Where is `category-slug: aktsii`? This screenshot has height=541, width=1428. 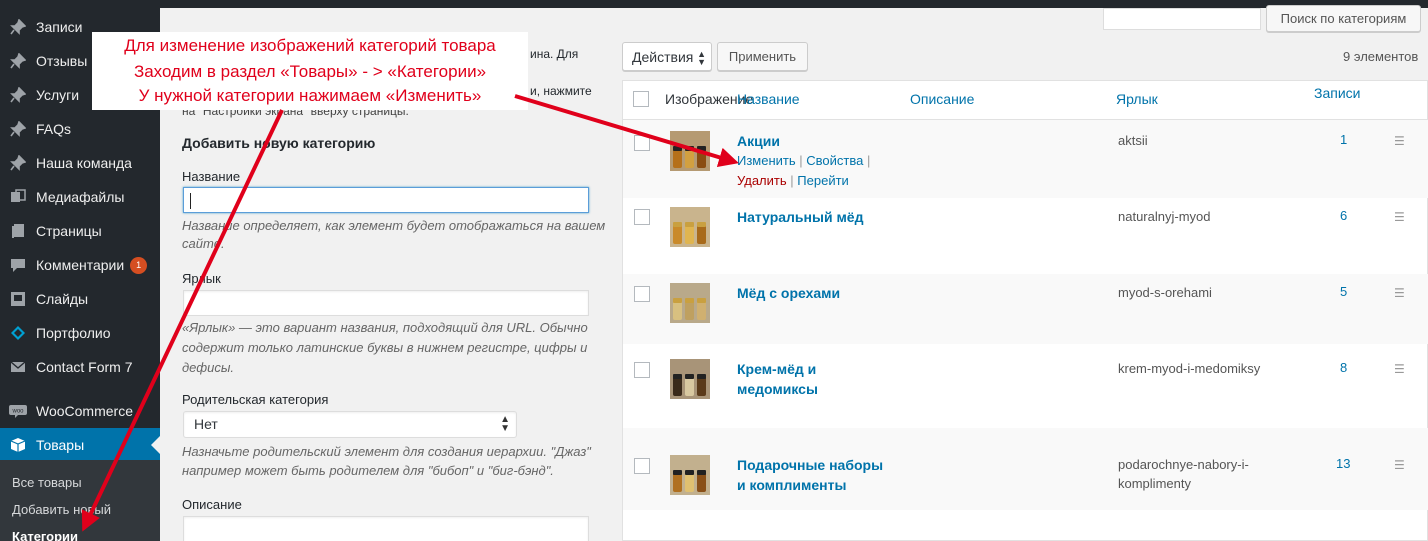 category-slug: aktsii is located at coordinates (1133, 140).